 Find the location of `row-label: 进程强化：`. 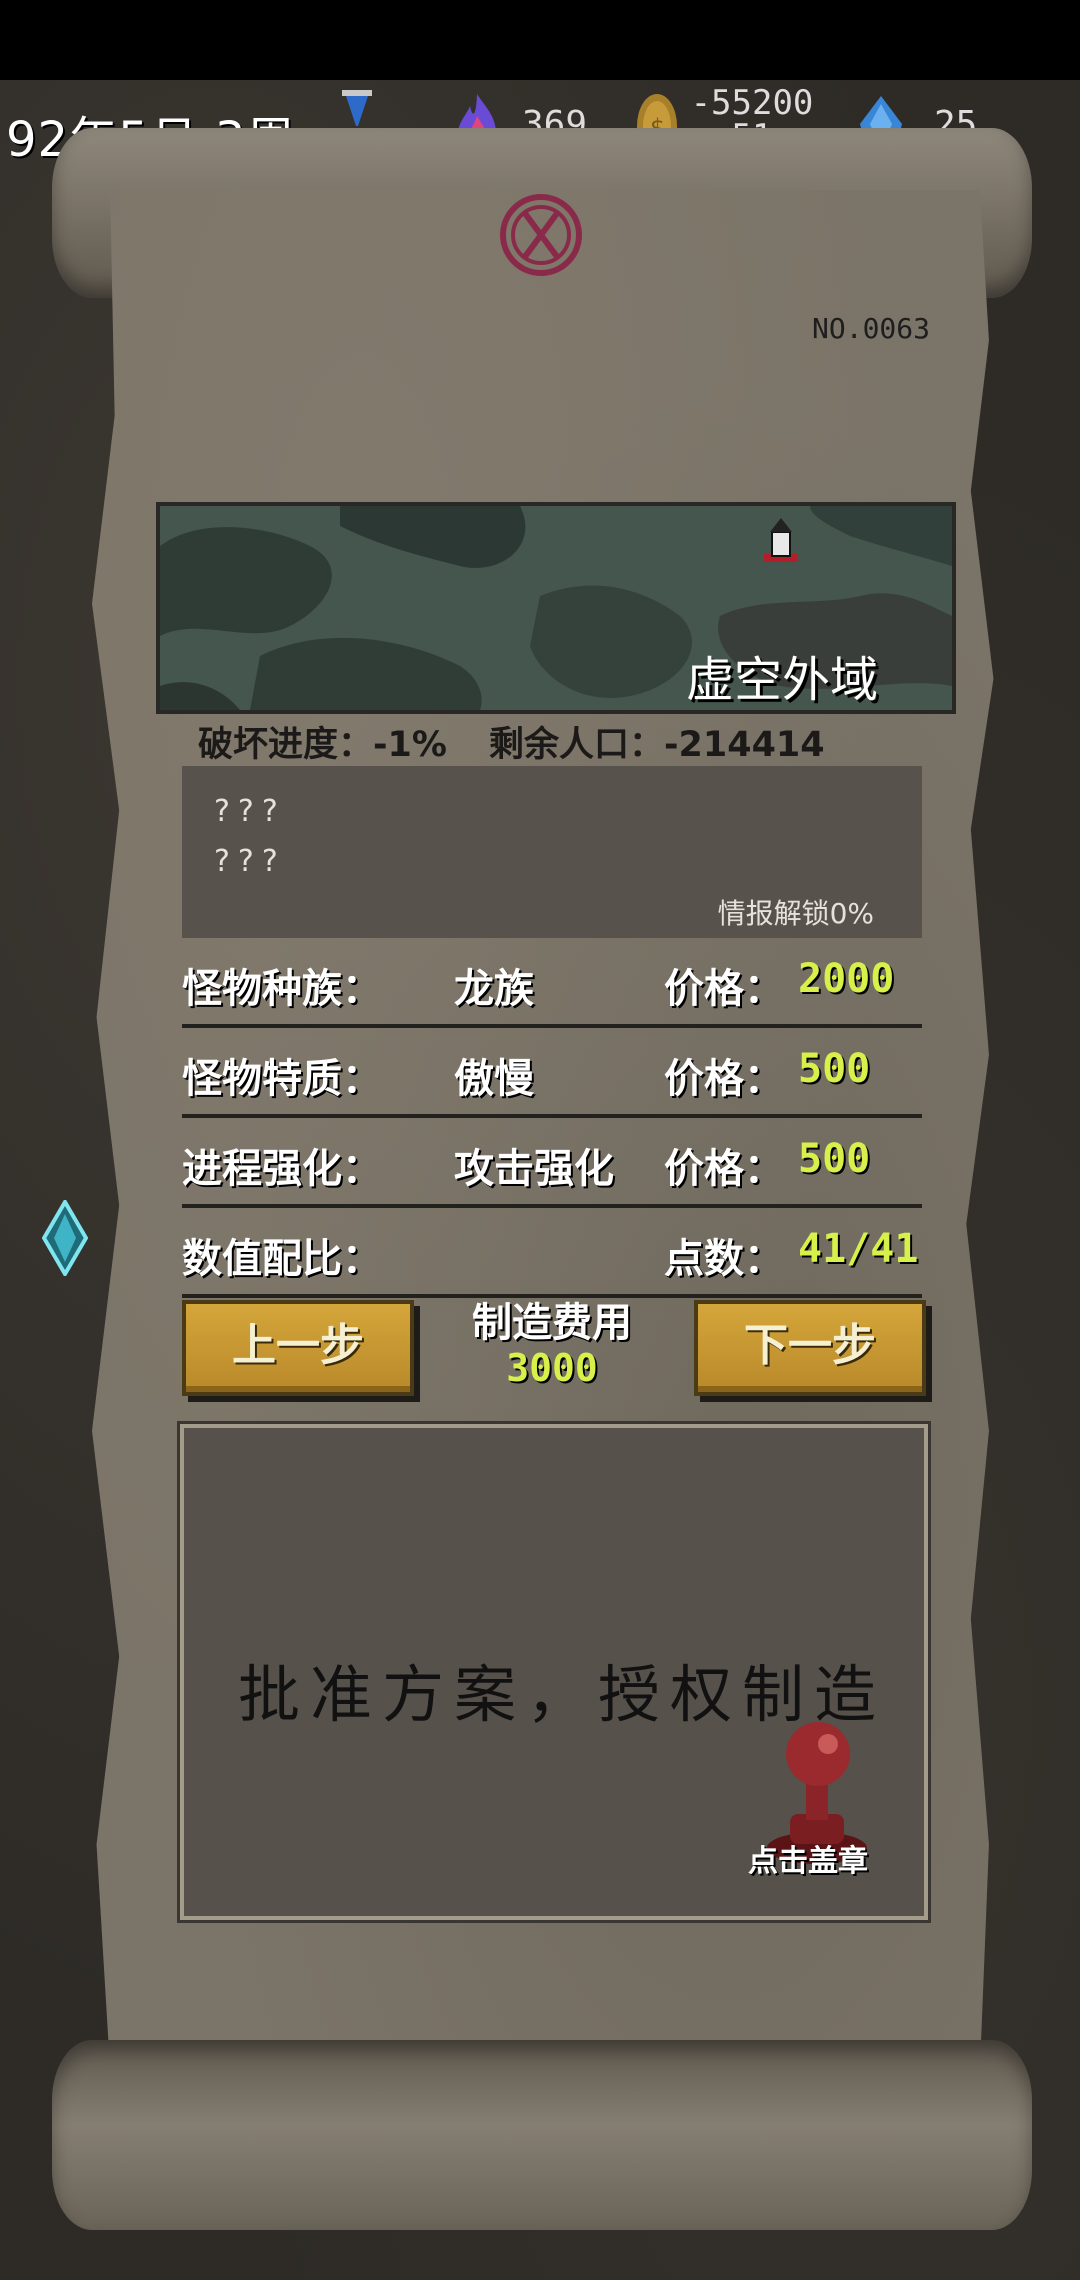

row-label: 进程强化： is located at coordinates (282, 1169).